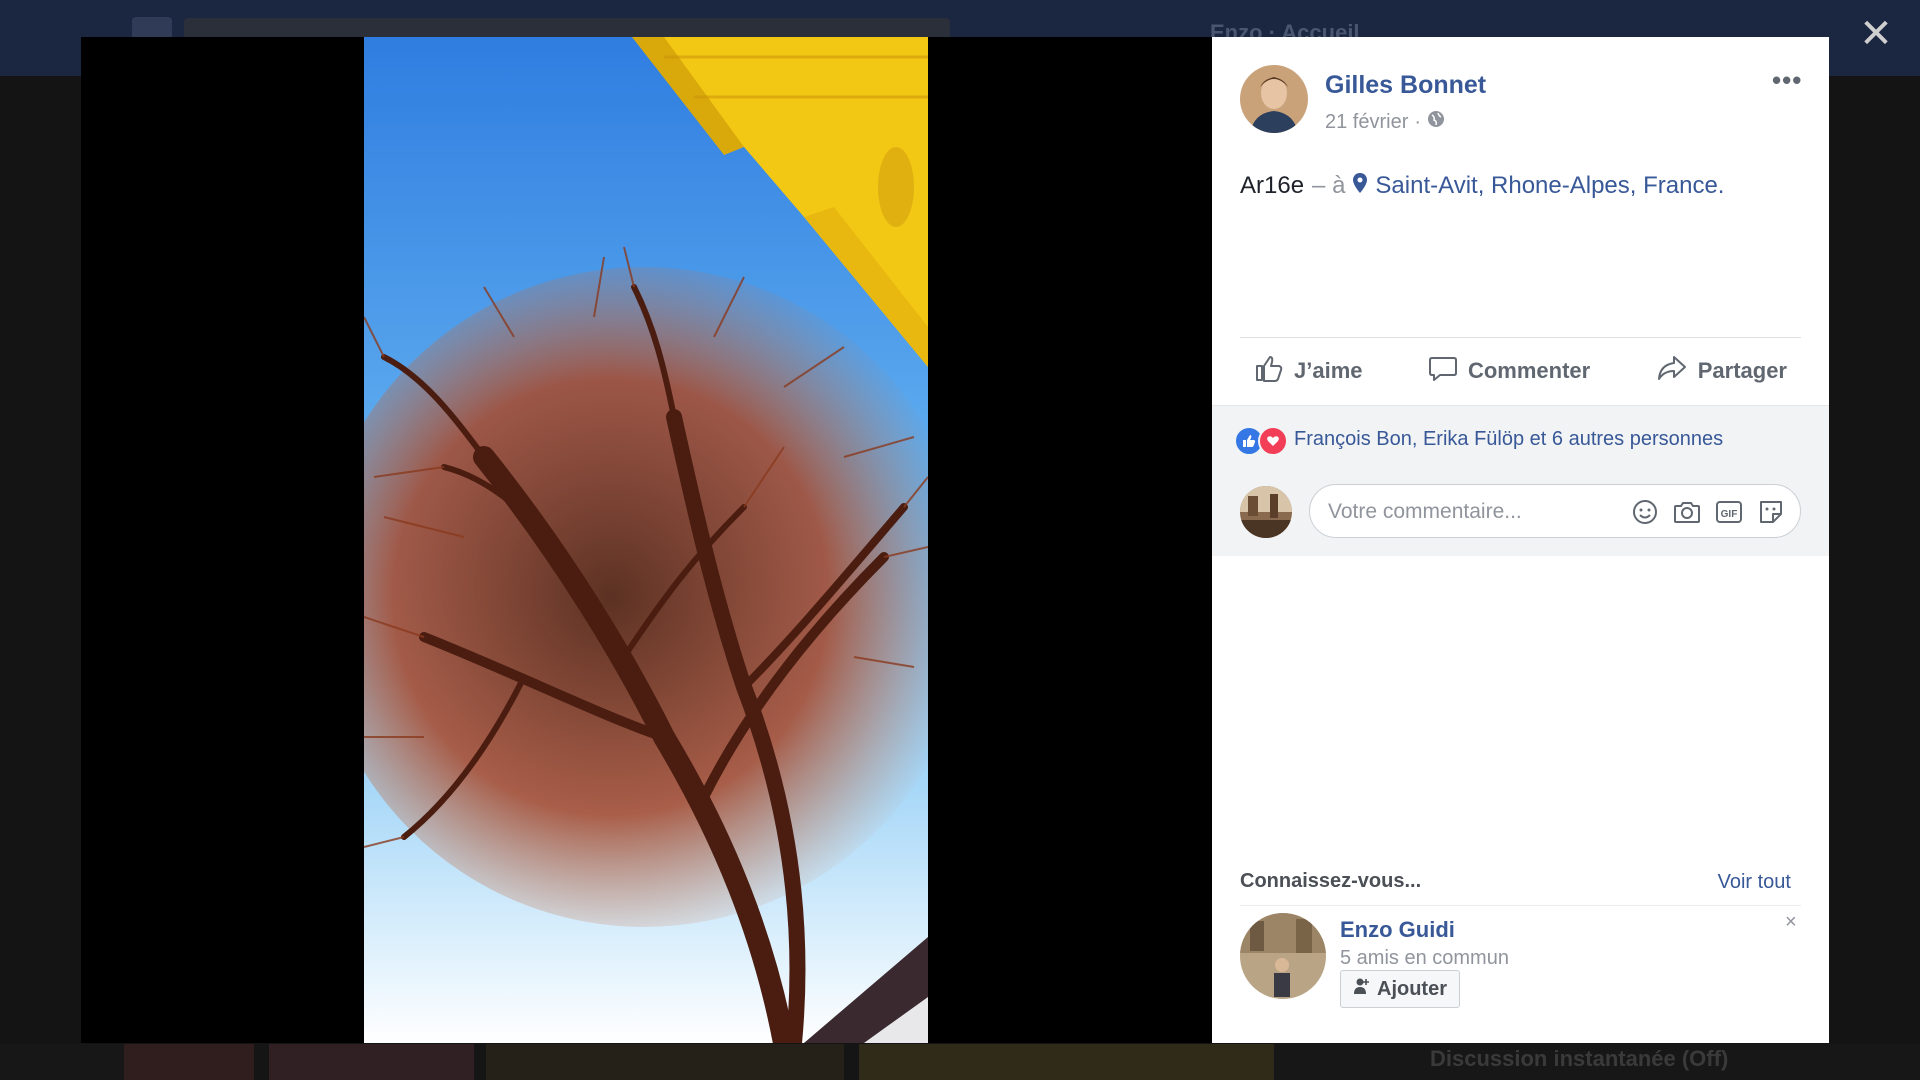  I want to click on post-author-name: Gilles Bonnet, so click(1405, 85).